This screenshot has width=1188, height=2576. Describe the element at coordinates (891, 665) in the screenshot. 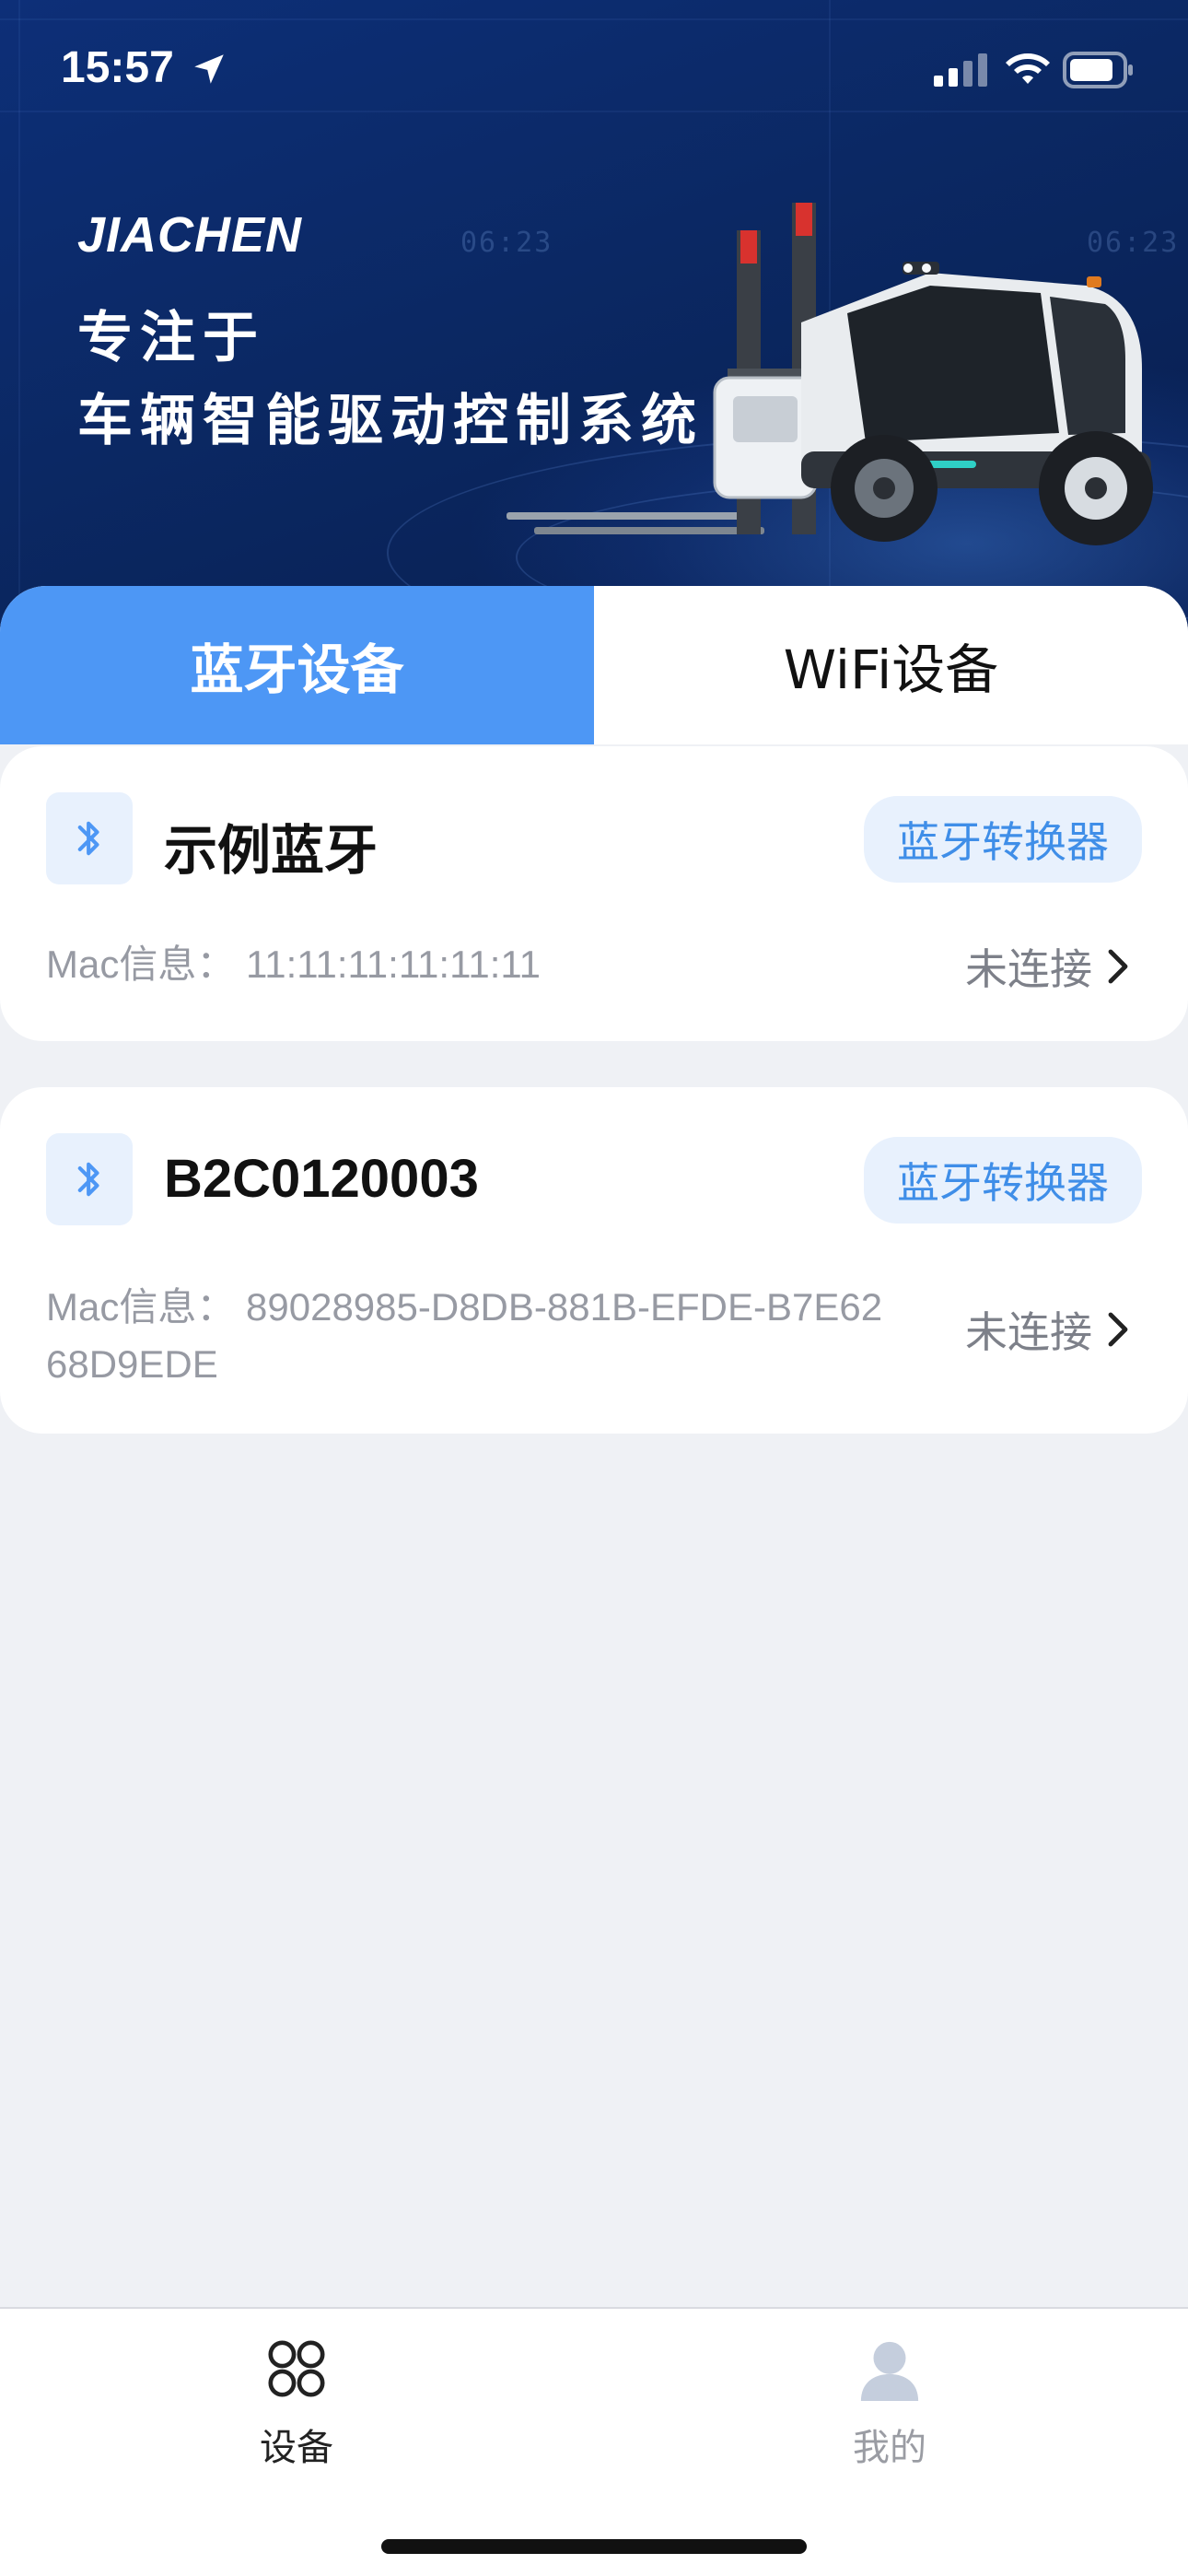

I see `tab-wifi-devices: WiFi设备` at that location.